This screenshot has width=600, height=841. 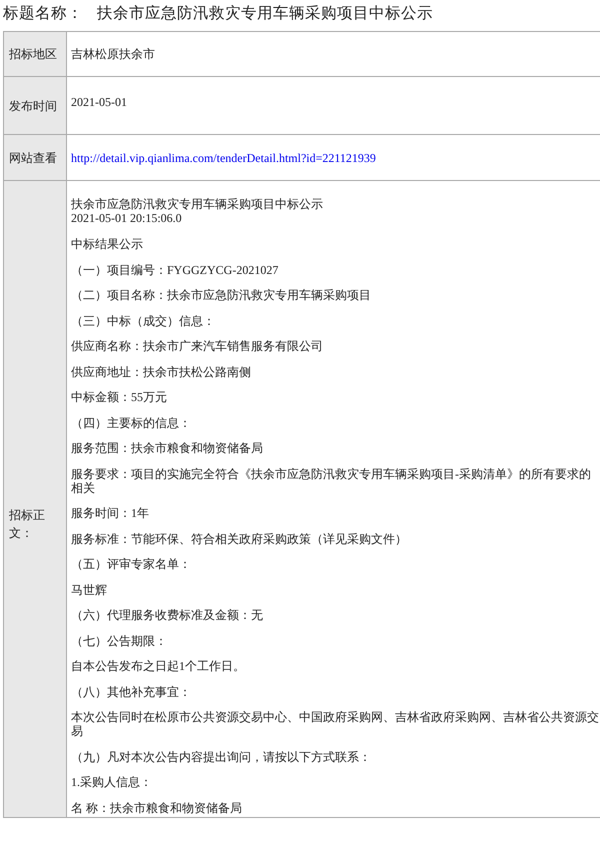 What do you see at coordinates (174, 269) in the screenshot?
I see `body-paragraph: （一）项目编号：FYGGZYCG-2021027` at bounding box center [174, 269].